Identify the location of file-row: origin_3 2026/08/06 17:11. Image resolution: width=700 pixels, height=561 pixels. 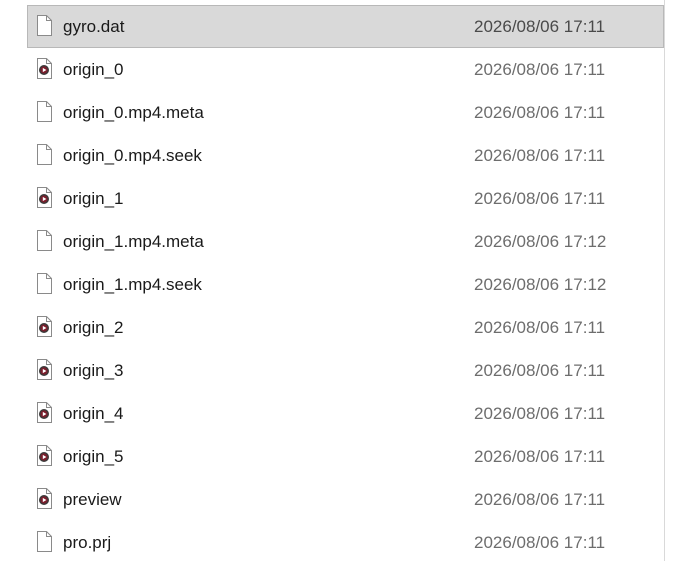
(345, 370).